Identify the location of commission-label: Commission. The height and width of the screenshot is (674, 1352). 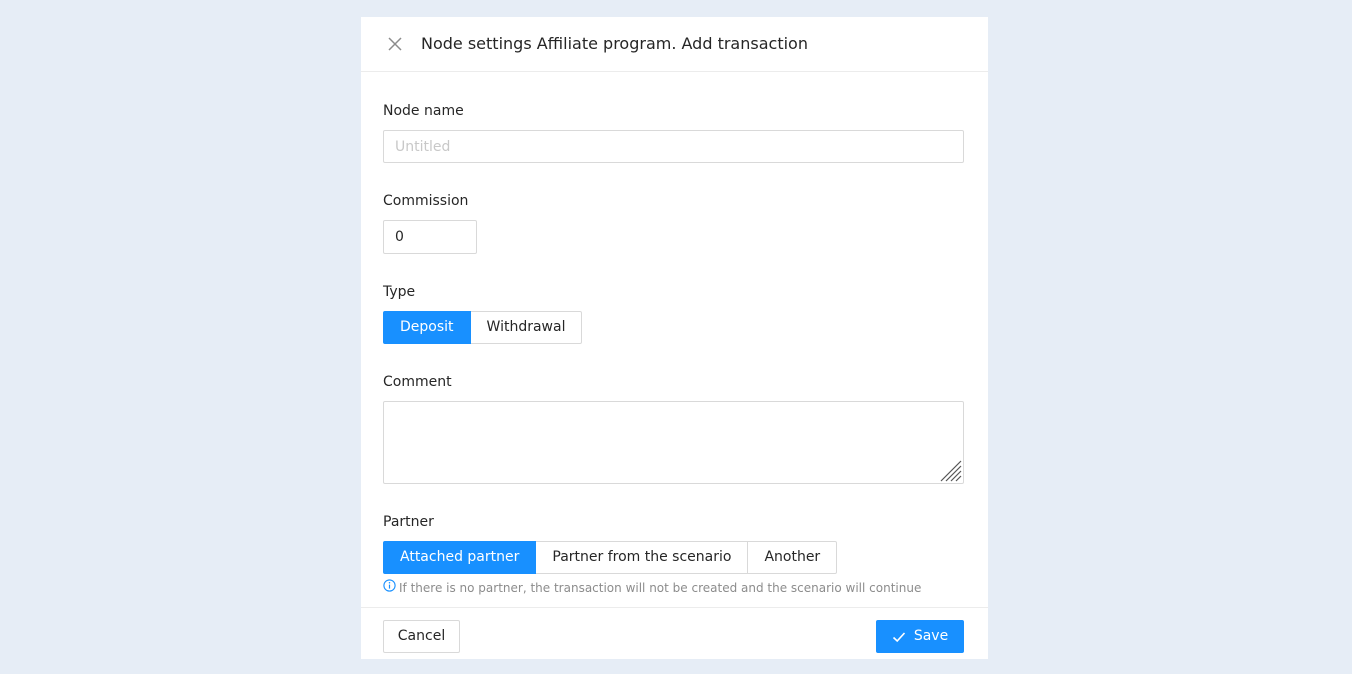
(426, 201).